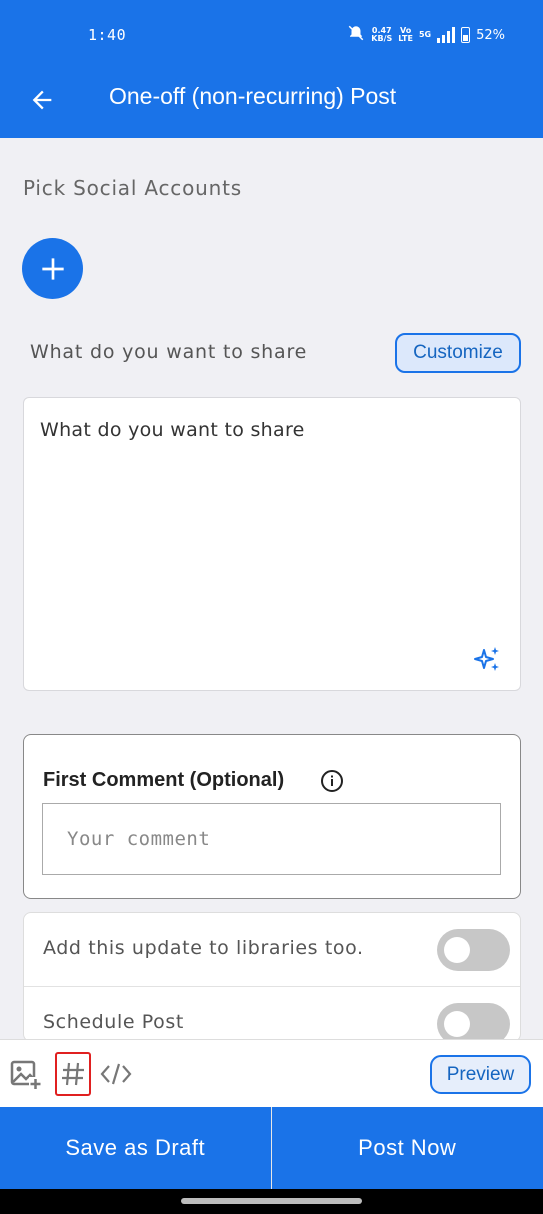 The height and width of the screenshot is (1214, 543). I want to click on toggle-row-libraries: Add this update to libraries too., so click(272, 950).